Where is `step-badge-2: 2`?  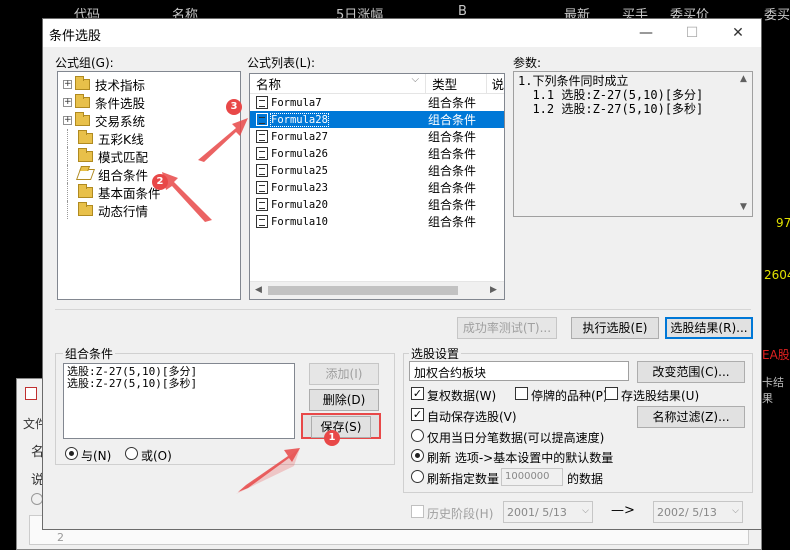 step-badge-2: 2 is located at coordinates (160, 182).